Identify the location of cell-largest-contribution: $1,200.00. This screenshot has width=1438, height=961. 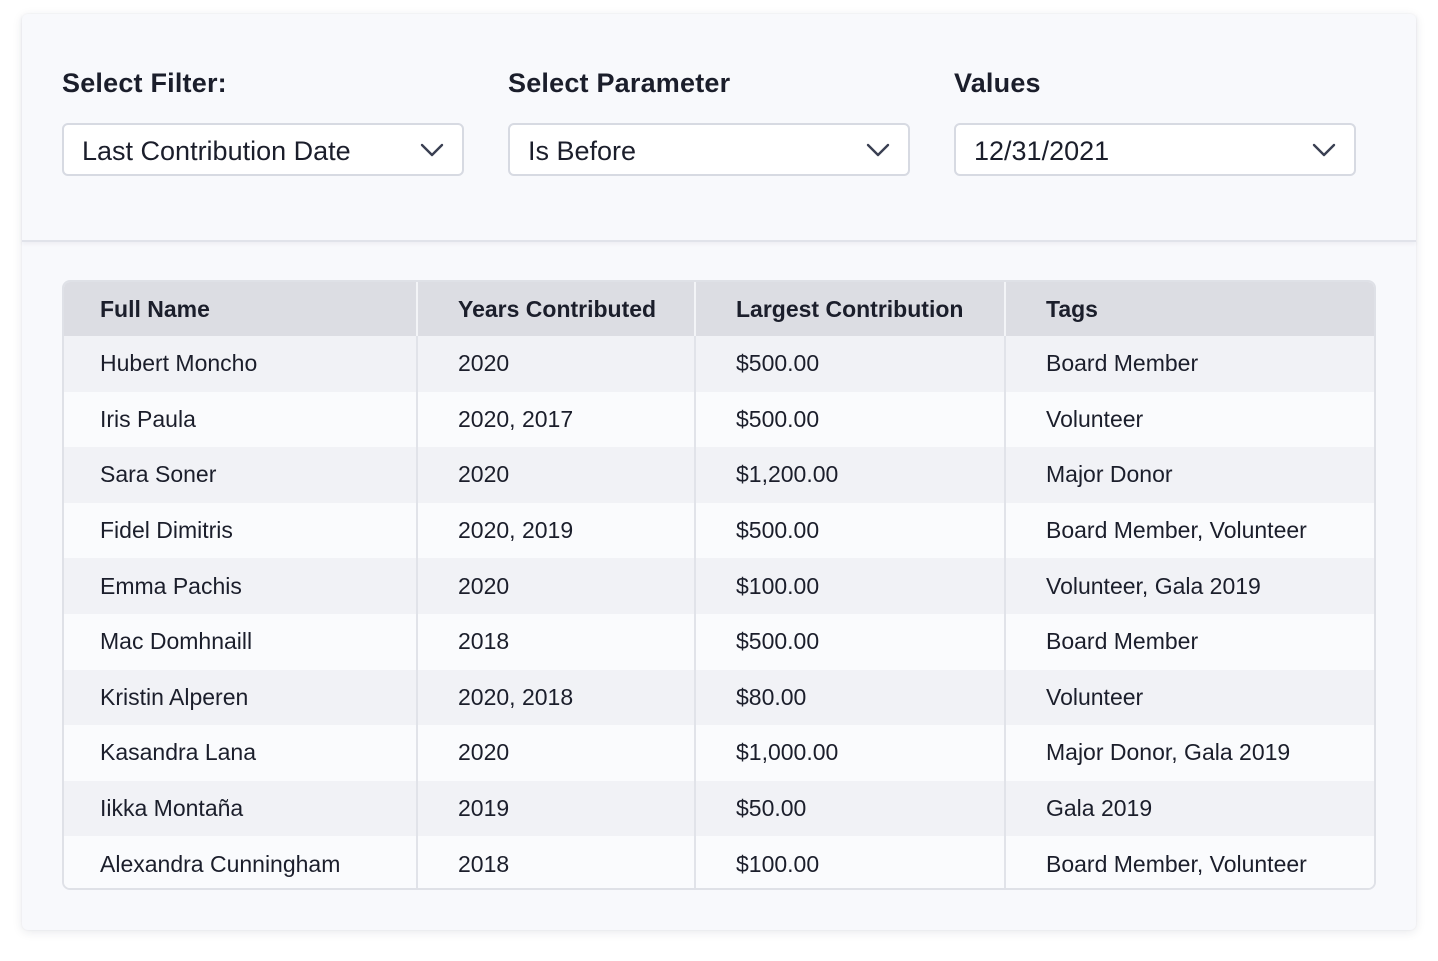
(849, 475).